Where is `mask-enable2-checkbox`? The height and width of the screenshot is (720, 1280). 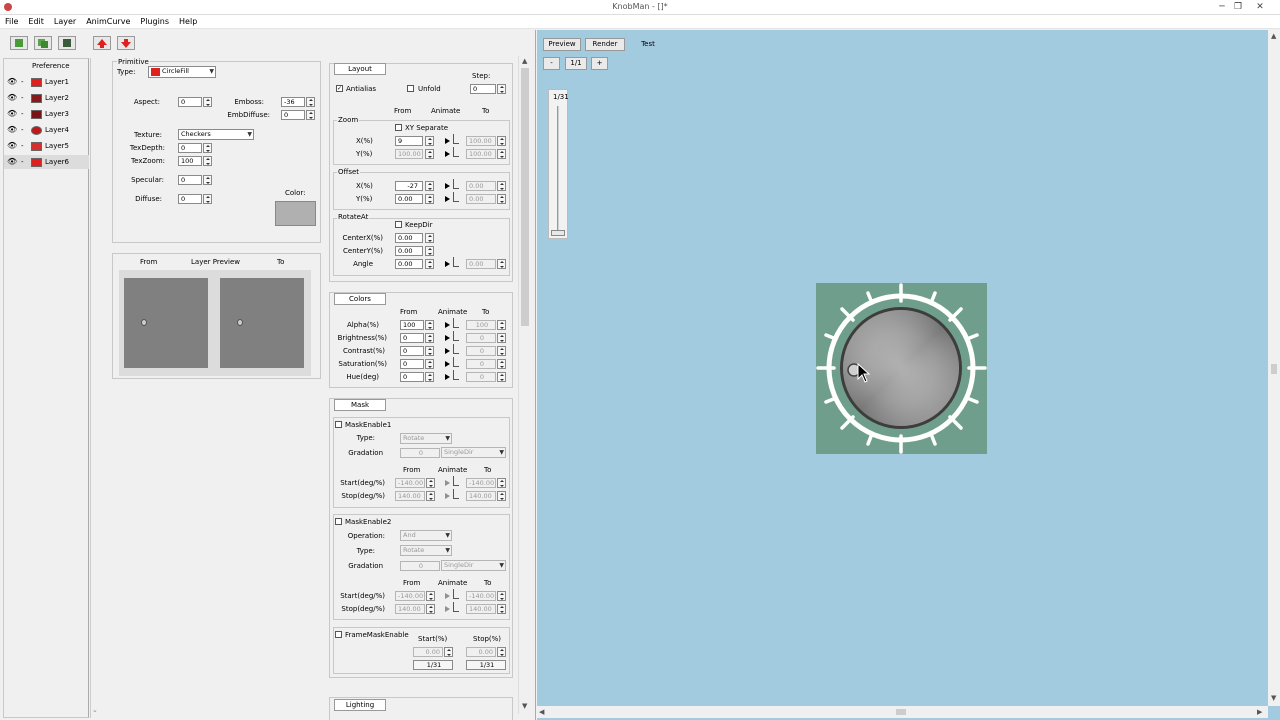
mask-enable2-checkbox is located at coordinates (338, 521).